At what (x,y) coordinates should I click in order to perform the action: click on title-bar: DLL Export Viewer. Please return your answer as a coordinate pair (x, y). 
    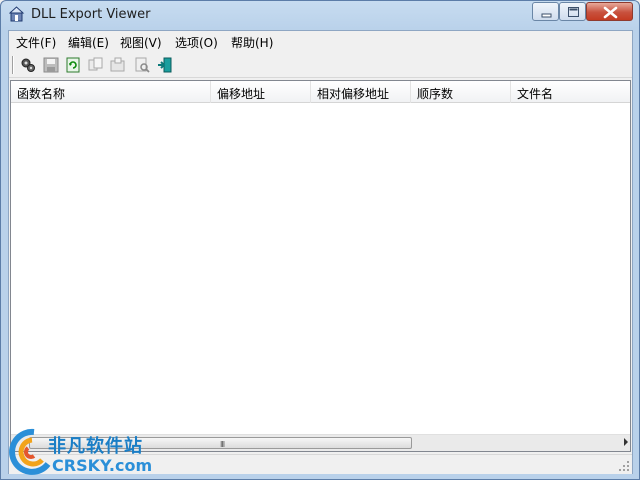
    Looking at the image, I should click on (320, 15).